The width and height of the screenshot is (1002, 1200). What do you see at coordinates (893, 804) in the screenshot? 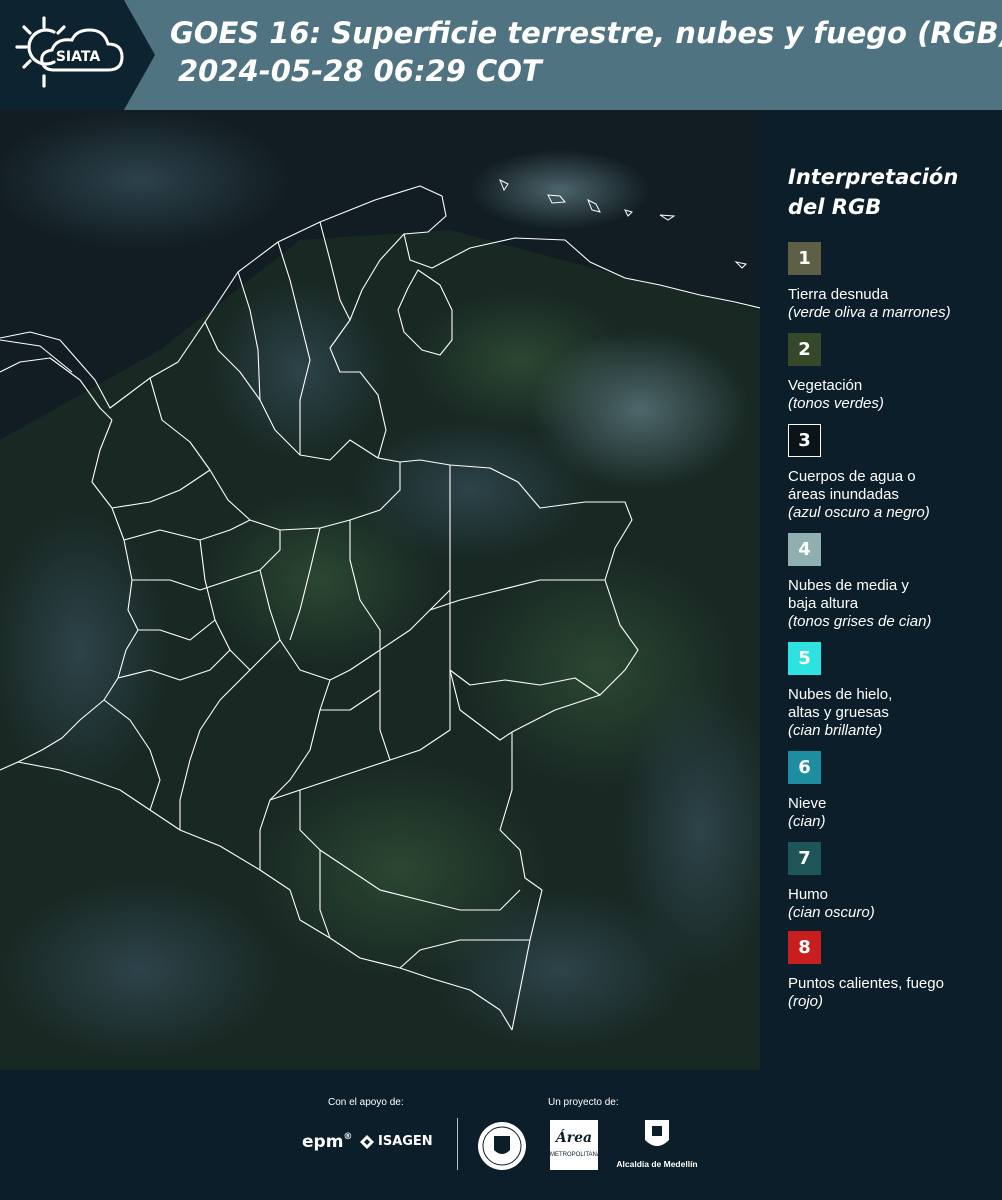
I see `legend-item-label: Nieve` at bounding box center [893, 804].